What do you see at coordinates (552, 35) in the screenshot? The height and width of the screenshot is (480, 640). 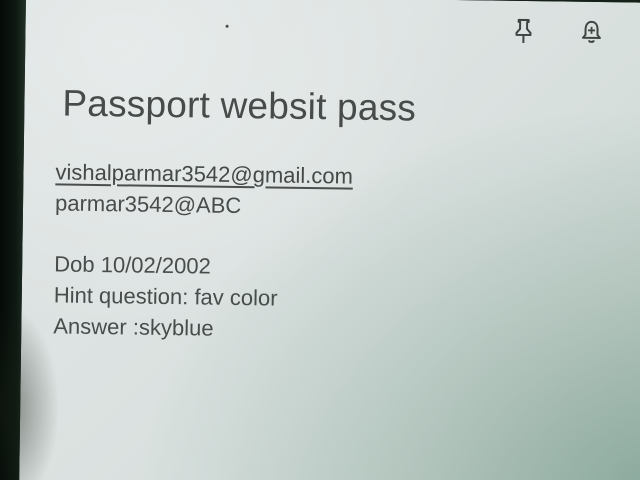 I see `note-toolbar` at bounding box center [552, 35].